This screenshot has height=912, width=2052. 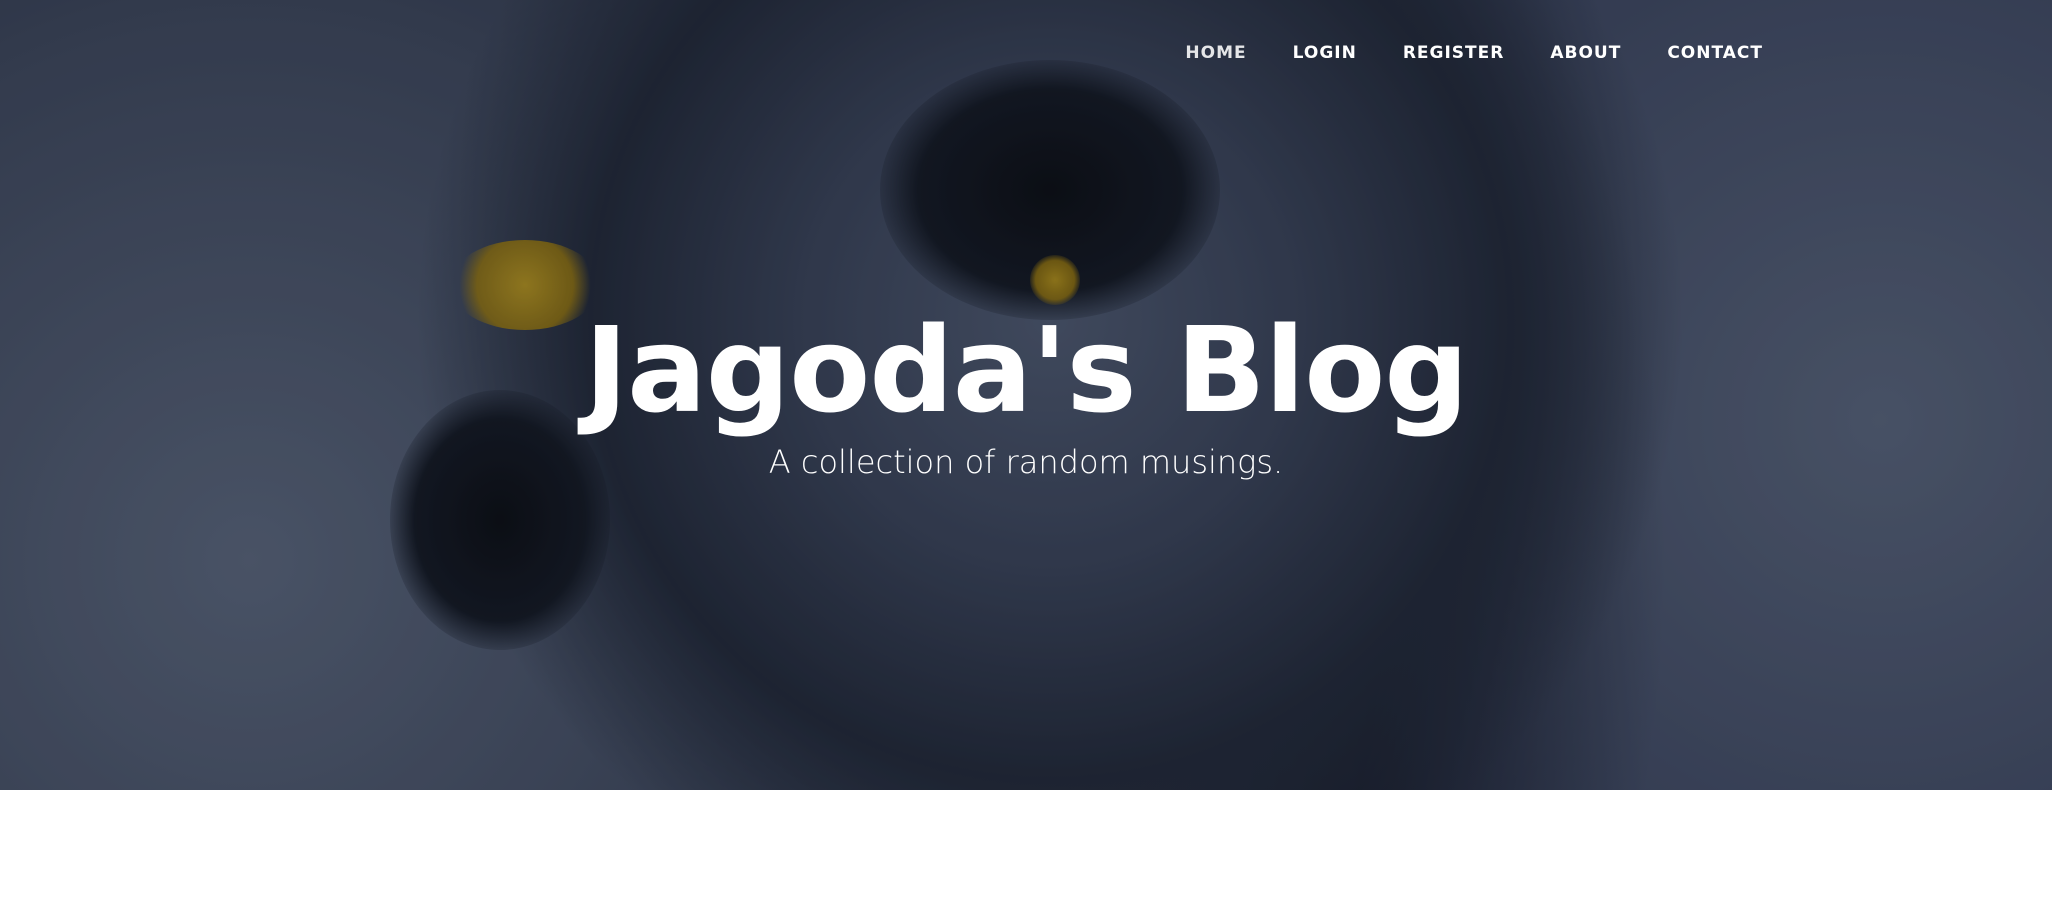 I want to click on nav-link-register: REGISTER, so click(x=1454, y=53).